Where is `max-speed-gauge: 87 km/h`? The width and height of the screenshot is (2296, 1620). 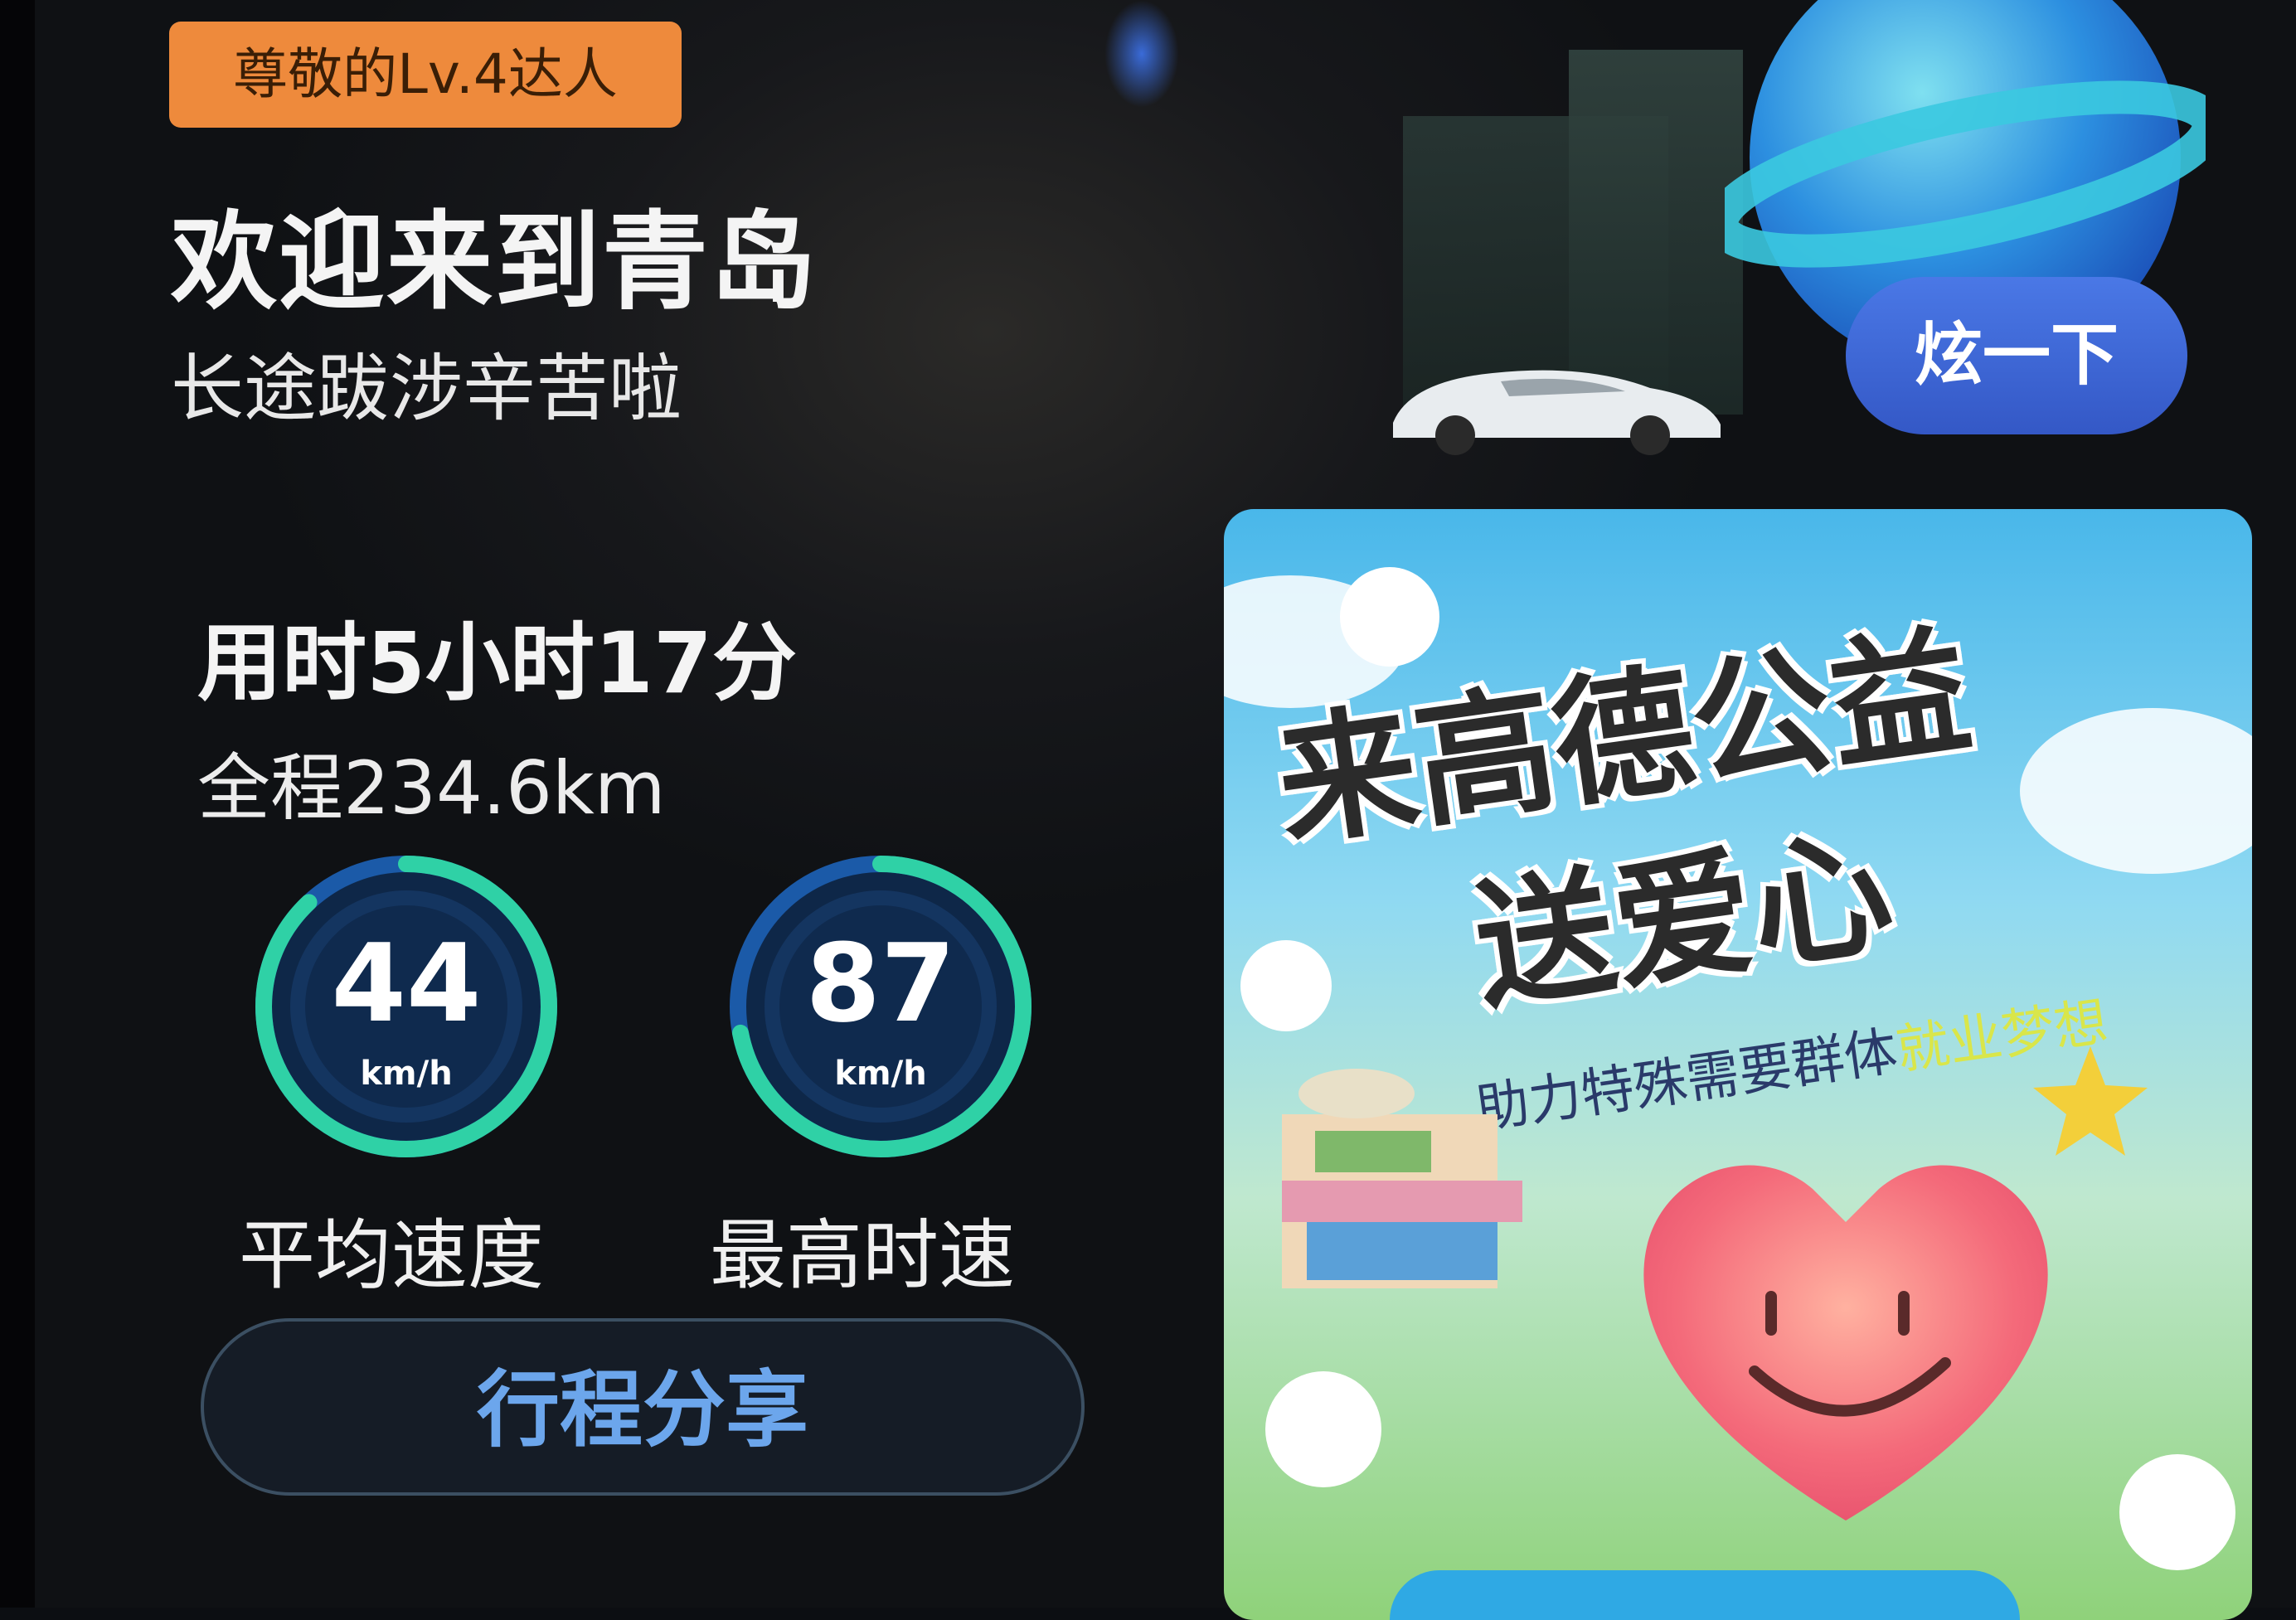 max-speed-gauge: 87 km/h is located at coordinates (880, 1006).